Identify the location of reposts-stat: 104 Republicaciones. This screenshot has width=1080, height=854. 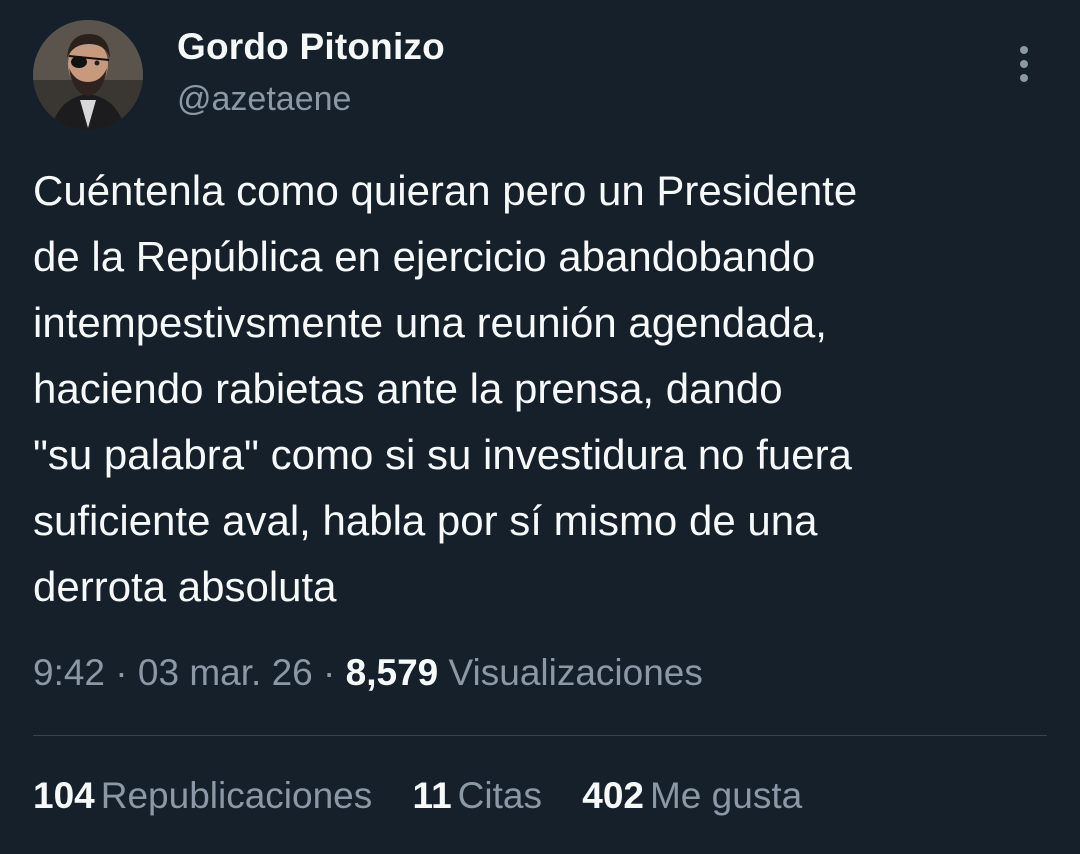
(202, 796).